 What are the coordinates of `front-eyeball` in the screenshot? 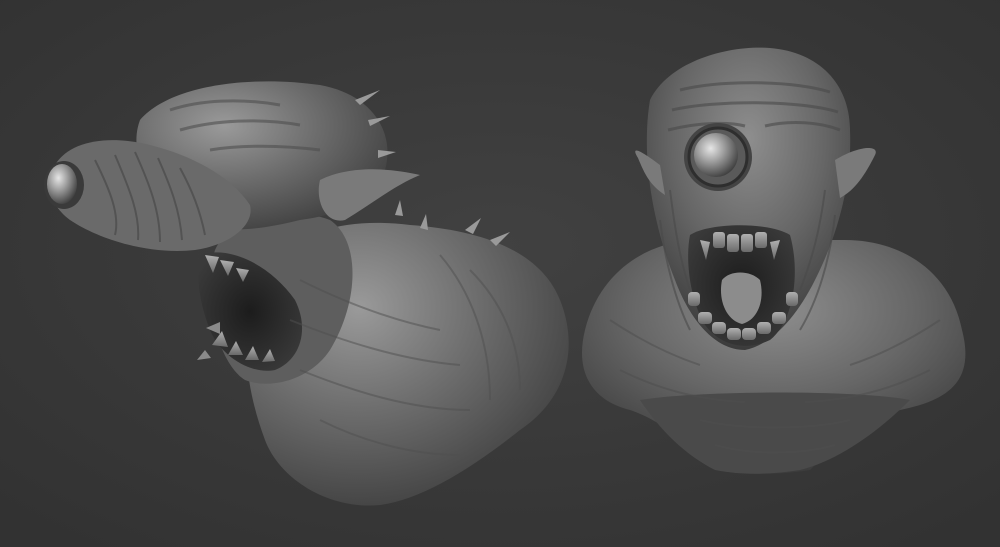 It's located at (716, 155).